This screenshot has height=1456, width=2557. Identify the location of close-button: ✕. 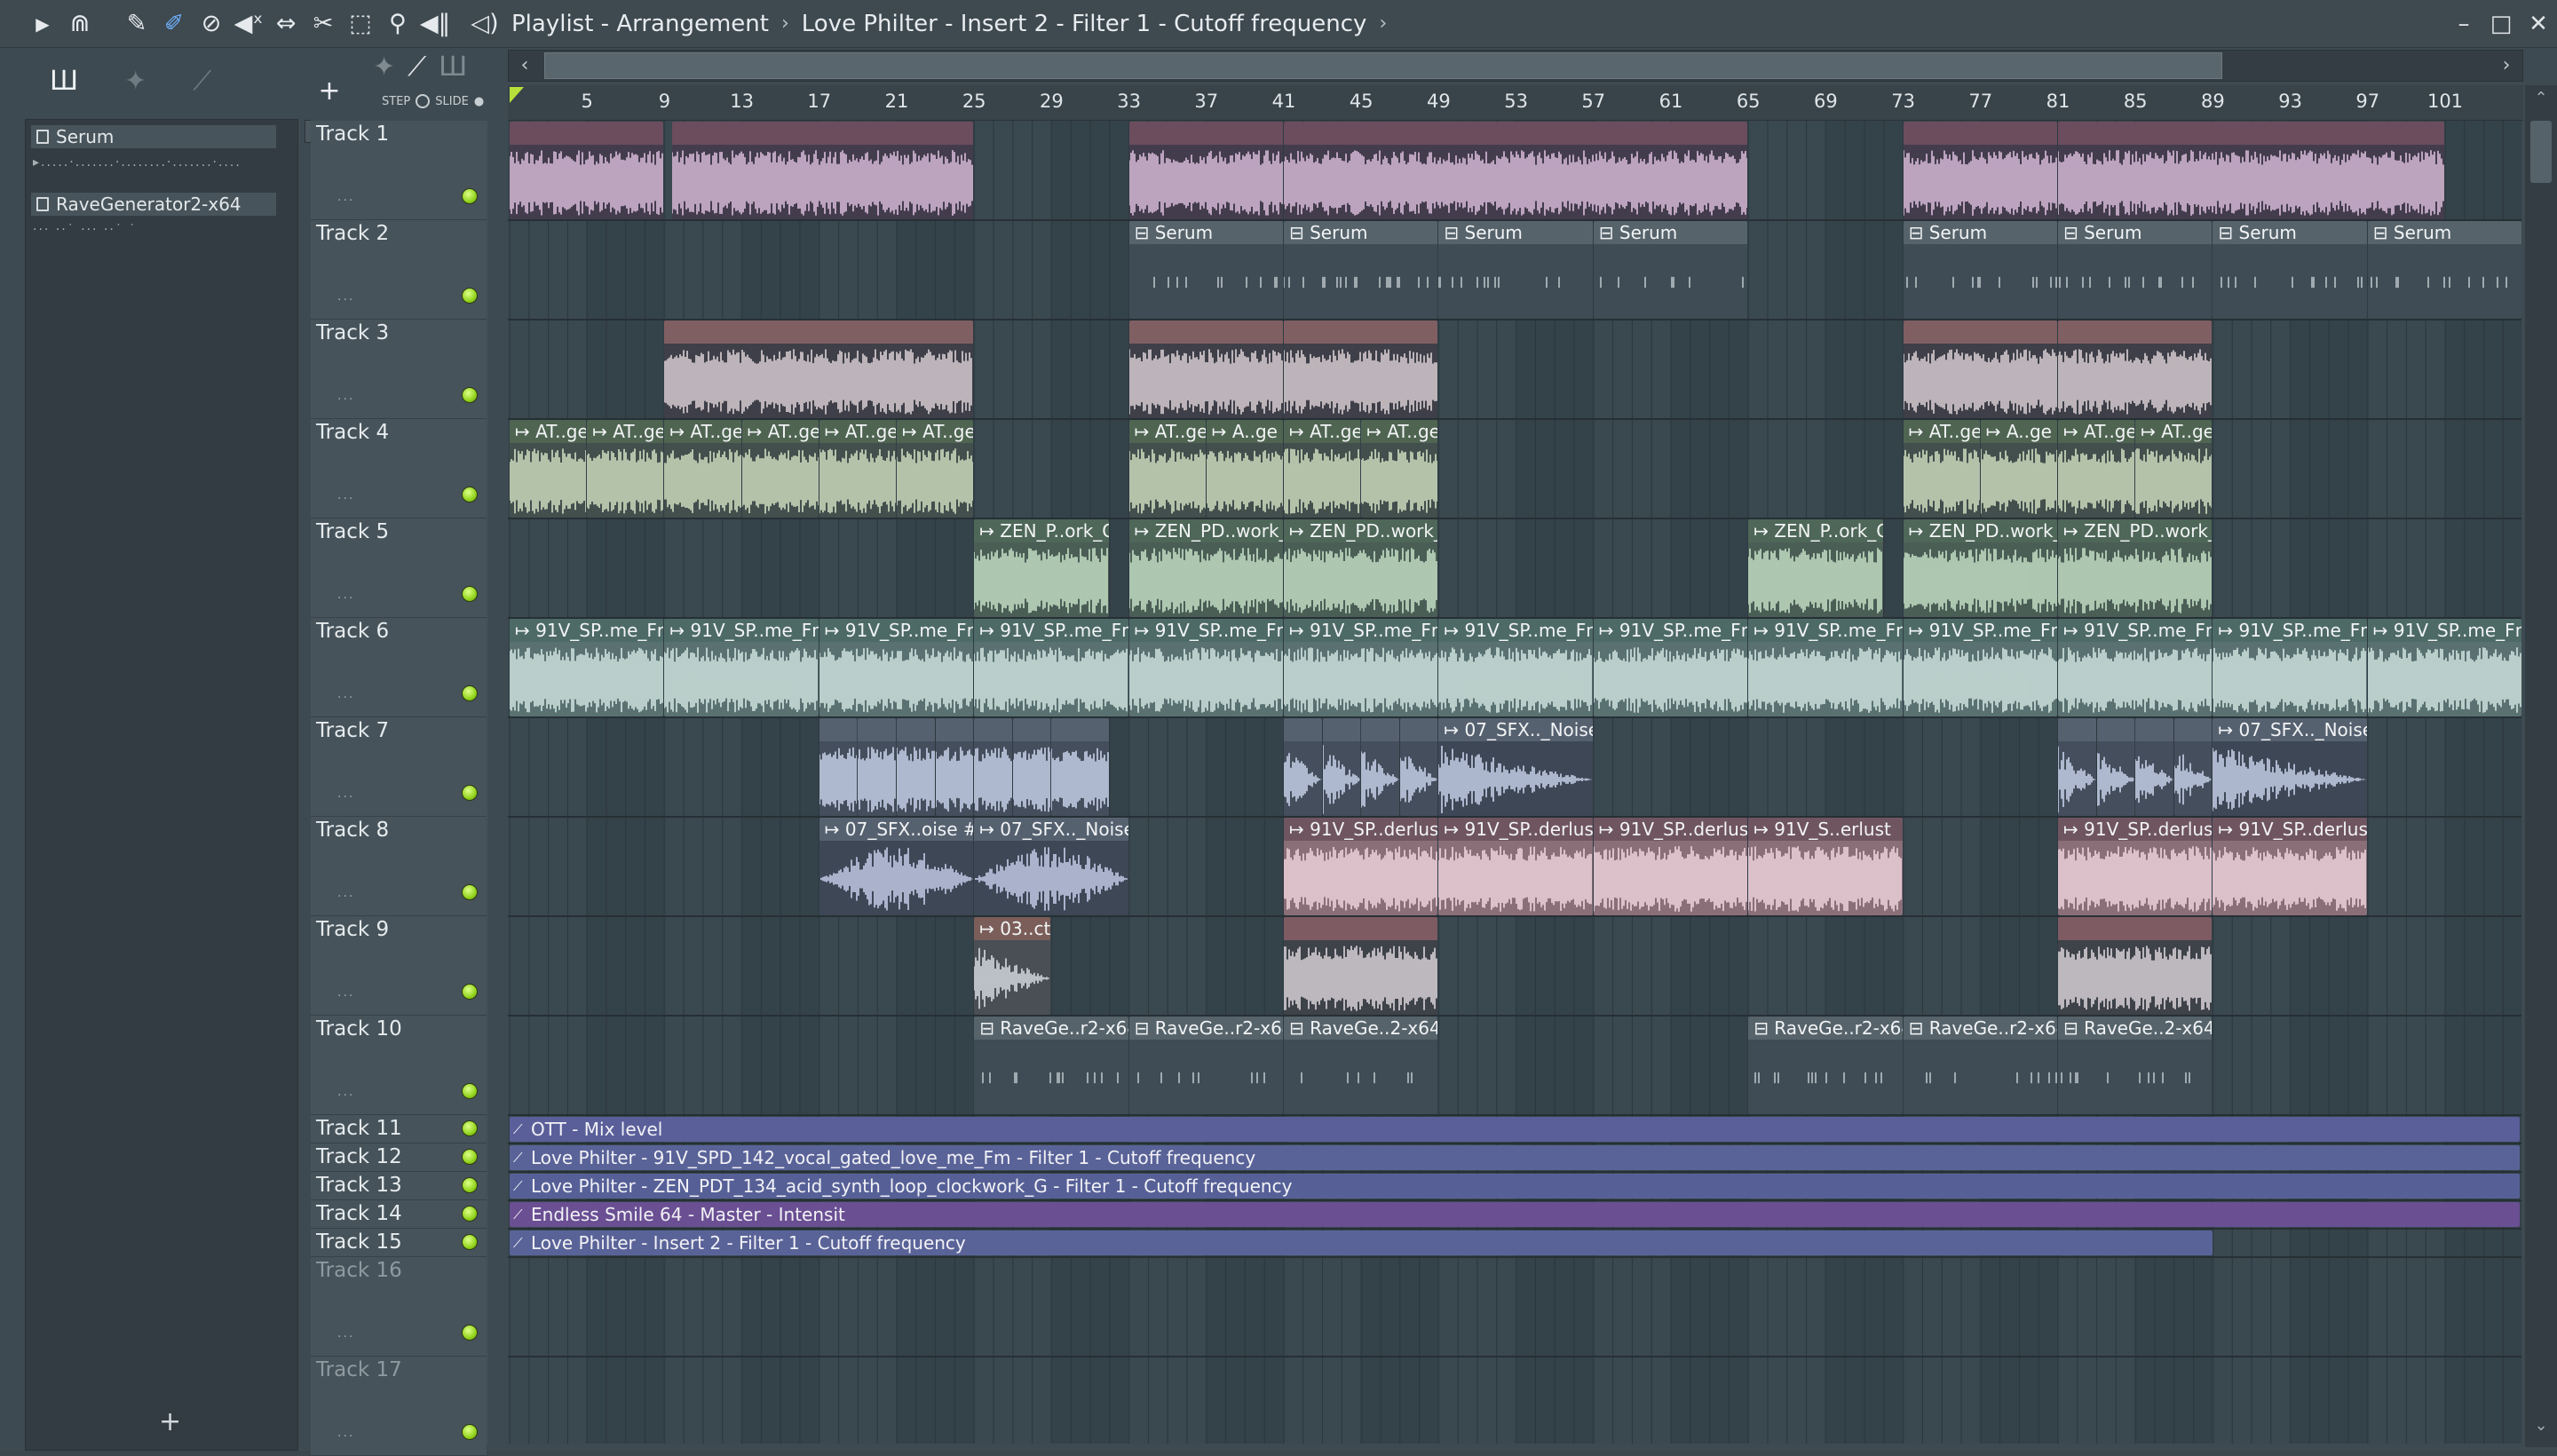
(2538, 24).